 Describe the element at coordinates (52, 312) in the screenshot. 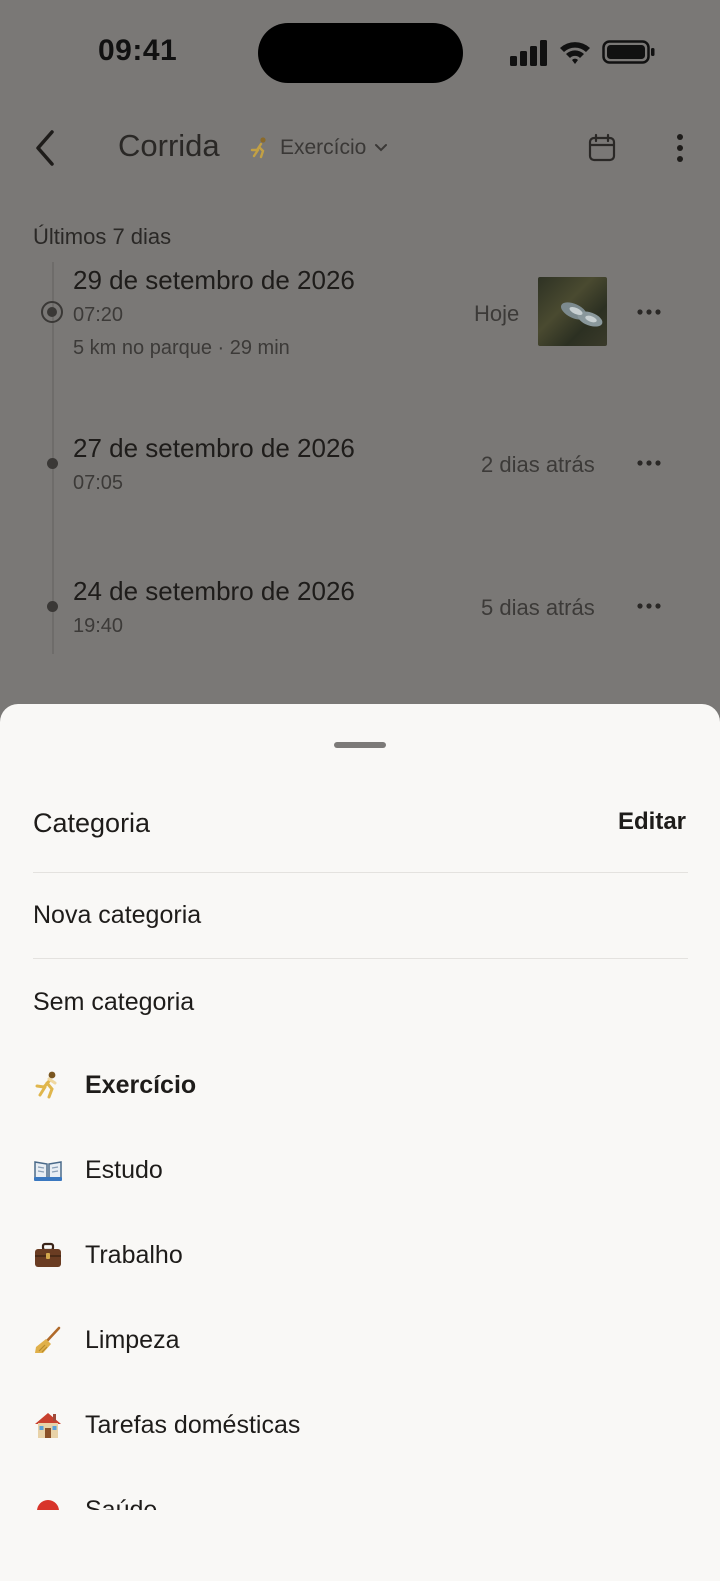

I see `timeline-current-marker` at that location.